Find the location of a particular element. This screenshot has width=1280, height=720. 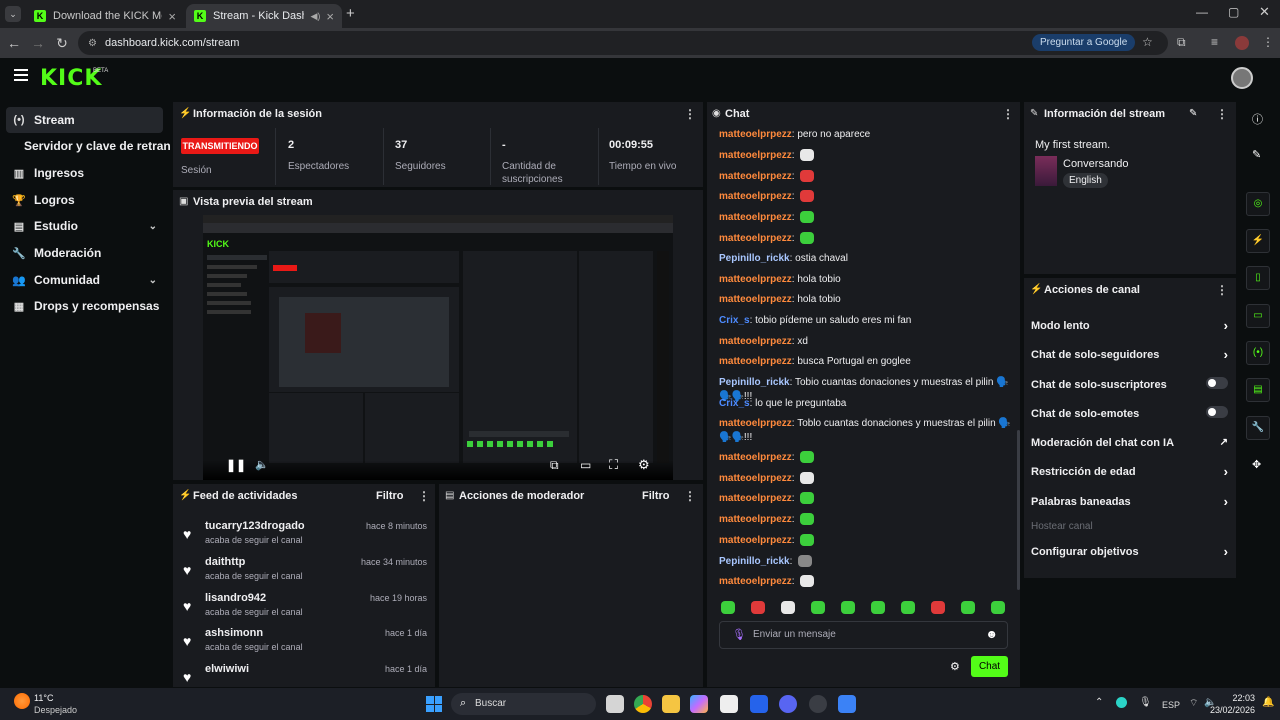

sidebar-item-comunidad: 👥 Comunidad ⌄ is located at coordinates (84, 280).